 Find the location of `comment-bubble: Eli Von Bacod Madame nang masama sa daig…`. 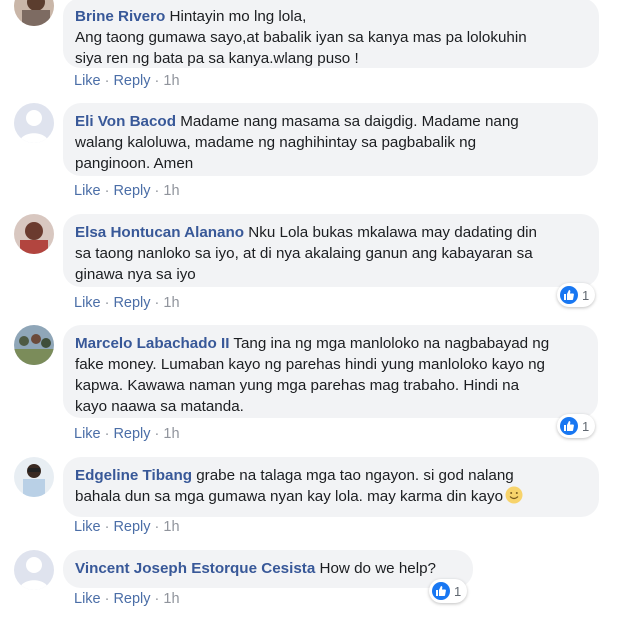

comment-bubble: Eli Von Bacod Madame nang masama sa daig… is located at coordinates (330, 139).